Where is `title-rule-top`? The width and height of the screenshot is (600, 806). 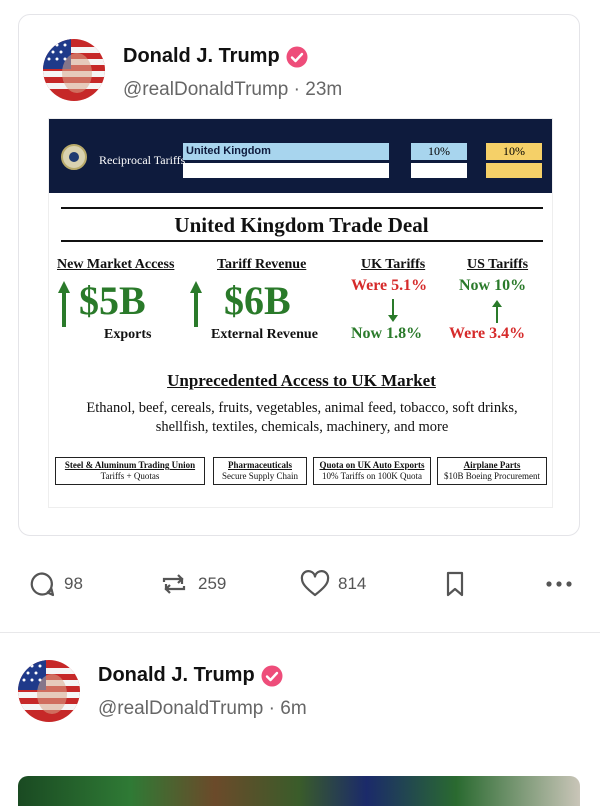 title-rule-top is located at coordinates (302, 208).